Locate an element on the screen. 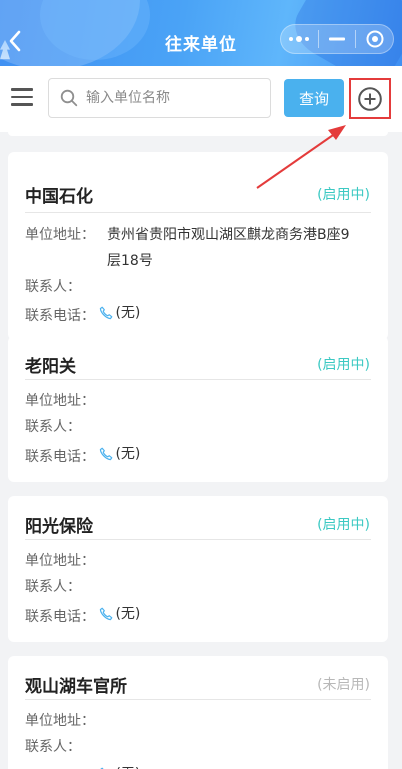  add-unit-button is located at coordinates (370, 98).